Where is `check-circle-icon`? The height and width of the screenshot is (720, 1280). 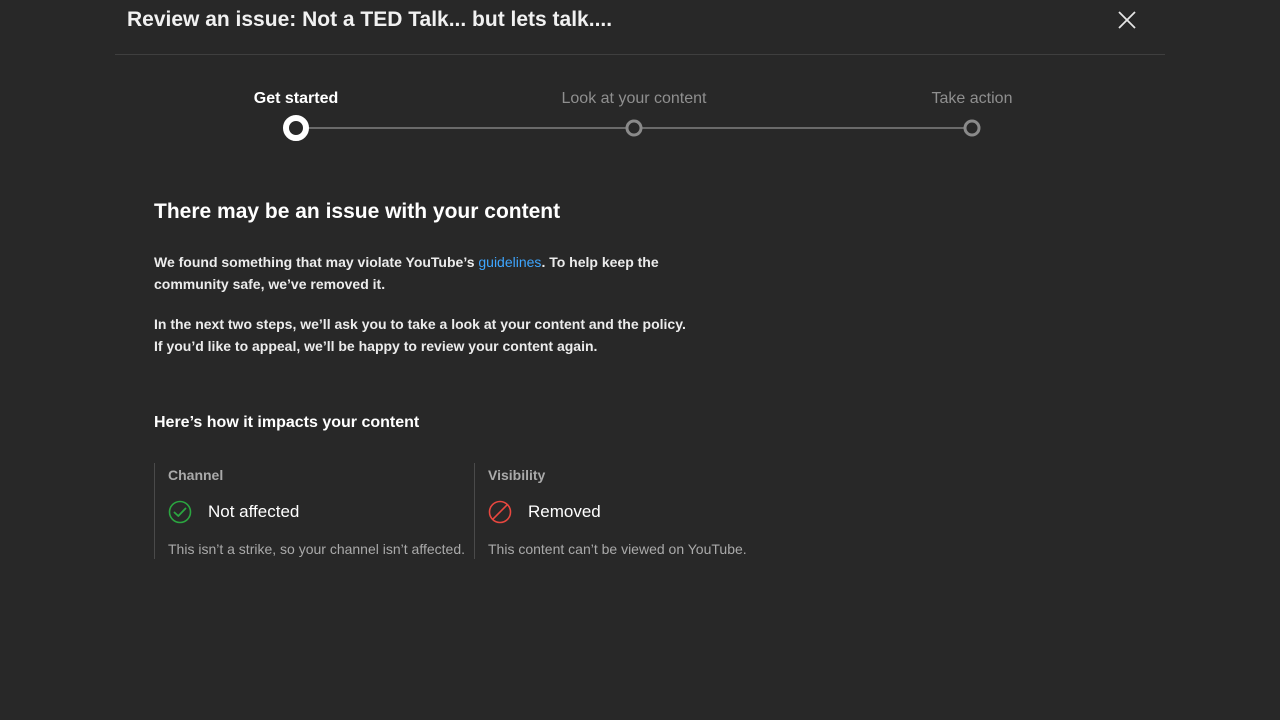
check-circle-icon is located at coordinates (180, 512).